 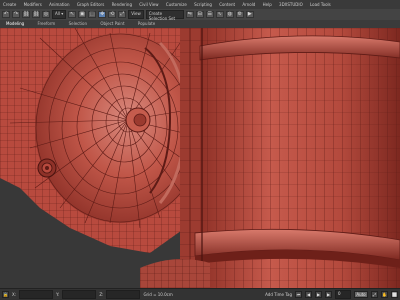 I want to click on menu-3dxstudio: 3DXSTUDIO, so click(x=291, y=4).